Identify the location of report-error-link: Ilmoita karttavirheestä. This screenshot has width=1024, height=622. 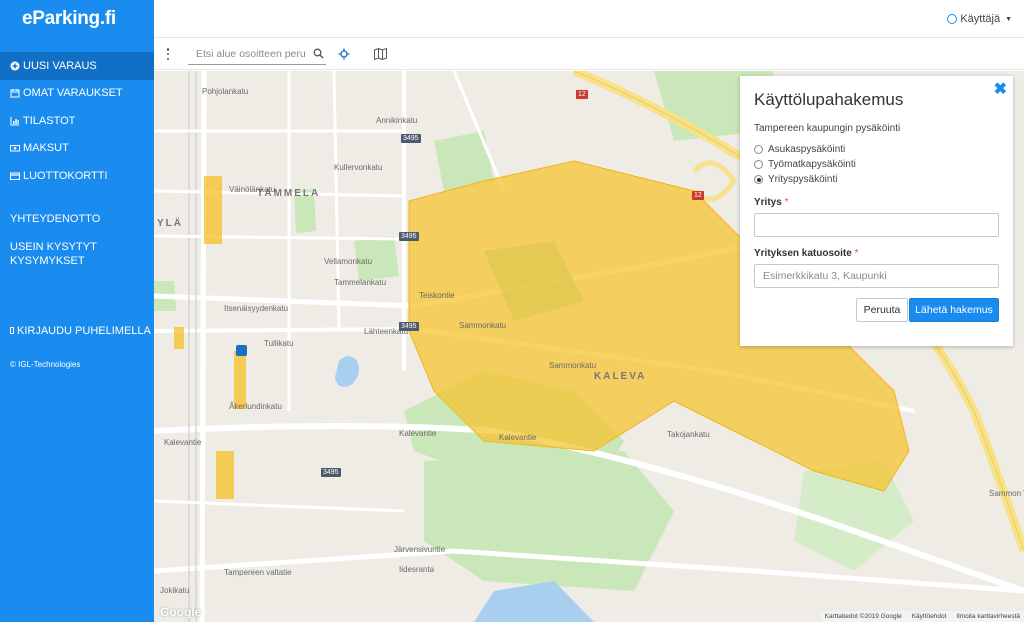
(988, 616).